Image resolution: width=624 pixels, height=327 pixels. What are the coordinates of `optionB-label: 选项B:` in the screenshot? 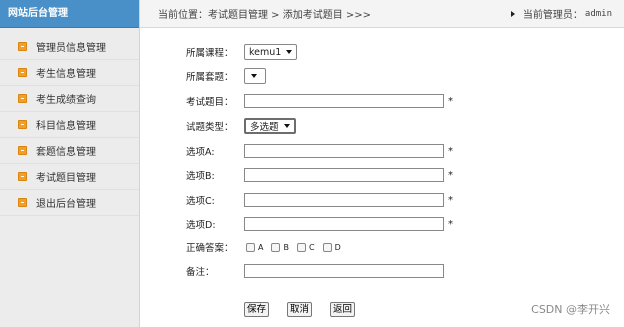 It's located at (200, 176).